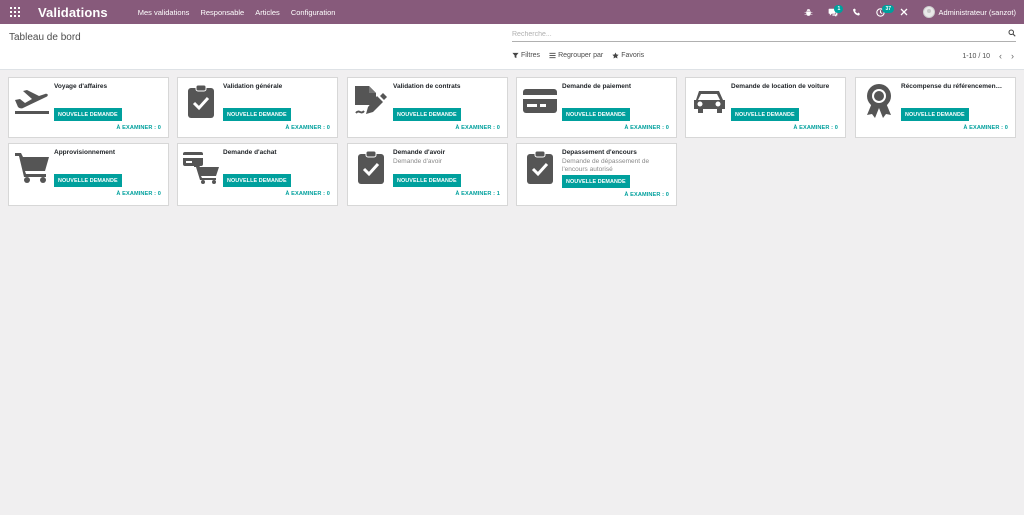 The width and height of the screenshot is (1024, 515). What do you see at coordinates (515, 55) in the screenshot?
I see `filter-icon` at bounding box center [515, 55].